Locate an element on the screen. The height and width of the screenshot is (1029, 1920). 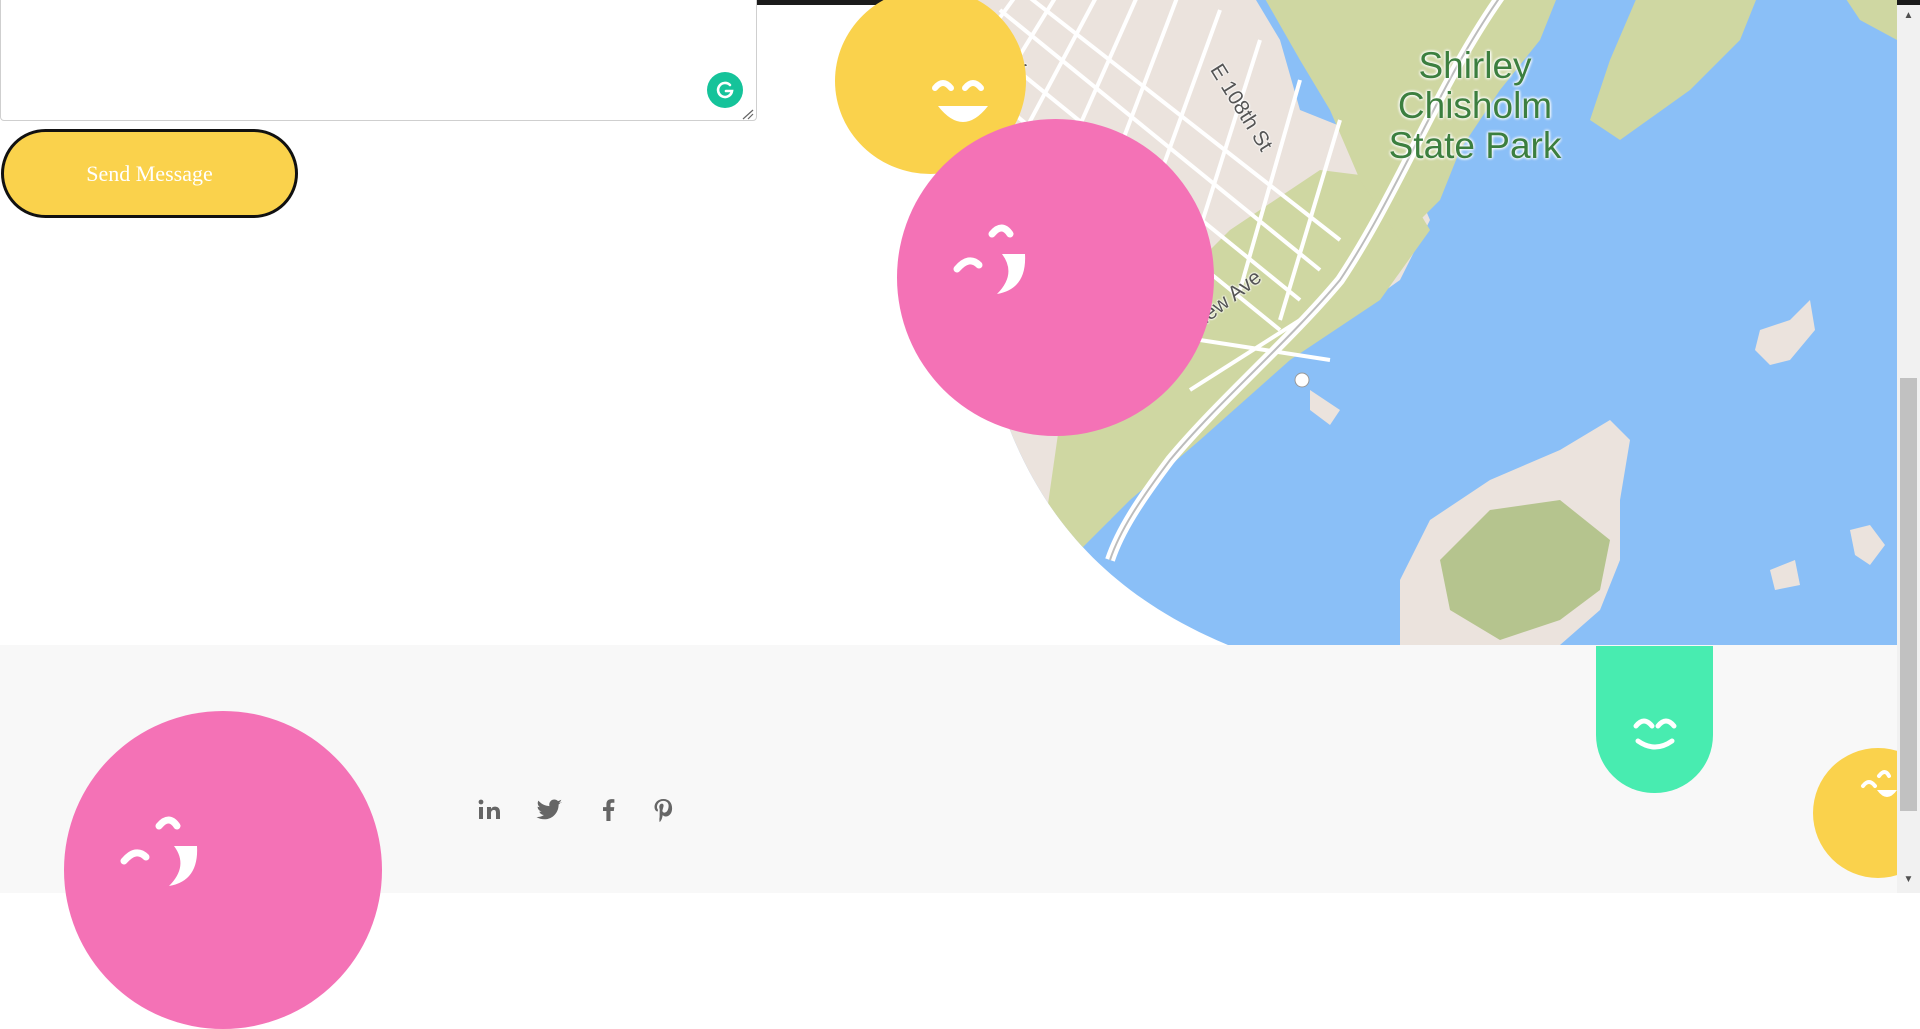
scroll-down-arrow-icon: ▼ is located at coordinates (1908, 879).